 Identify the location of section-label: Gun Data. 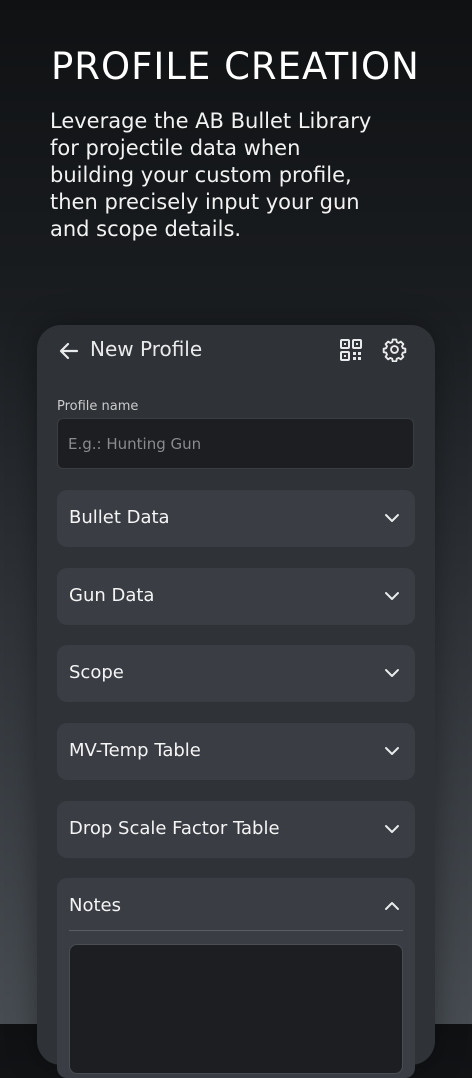
(112, 595).